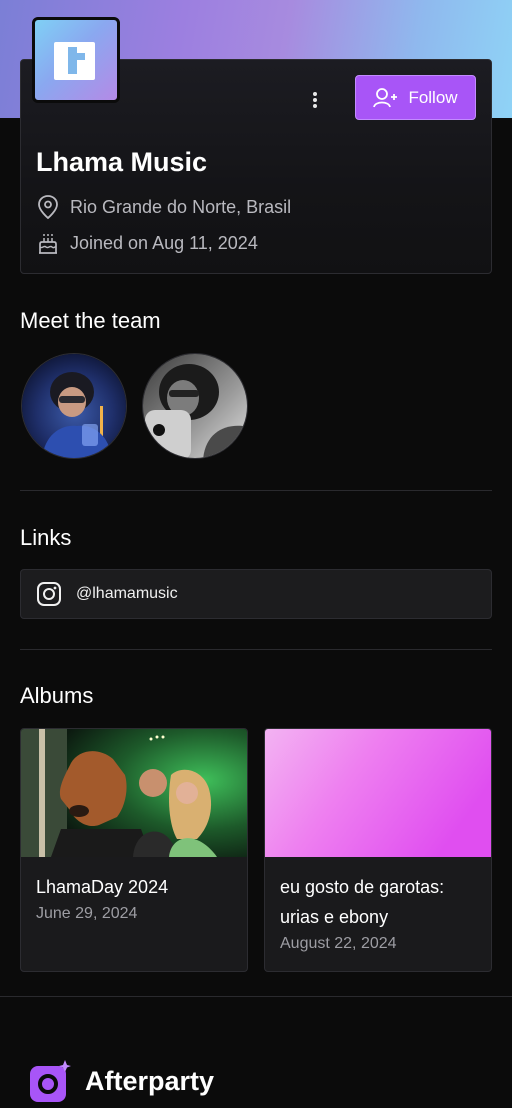  Describe the element at coordinates (57, 695) in the screenshot. I see `albums-section-title: Albums` at that location.